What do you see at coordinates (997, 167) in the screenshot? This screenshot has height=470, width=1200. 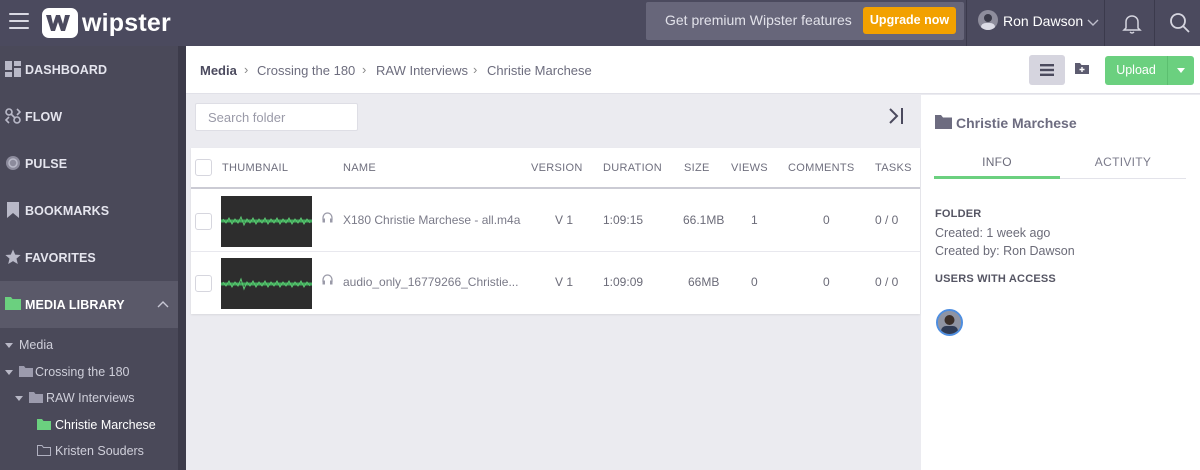 I see `tab-info: INFO` at bounding box center [997, 167].